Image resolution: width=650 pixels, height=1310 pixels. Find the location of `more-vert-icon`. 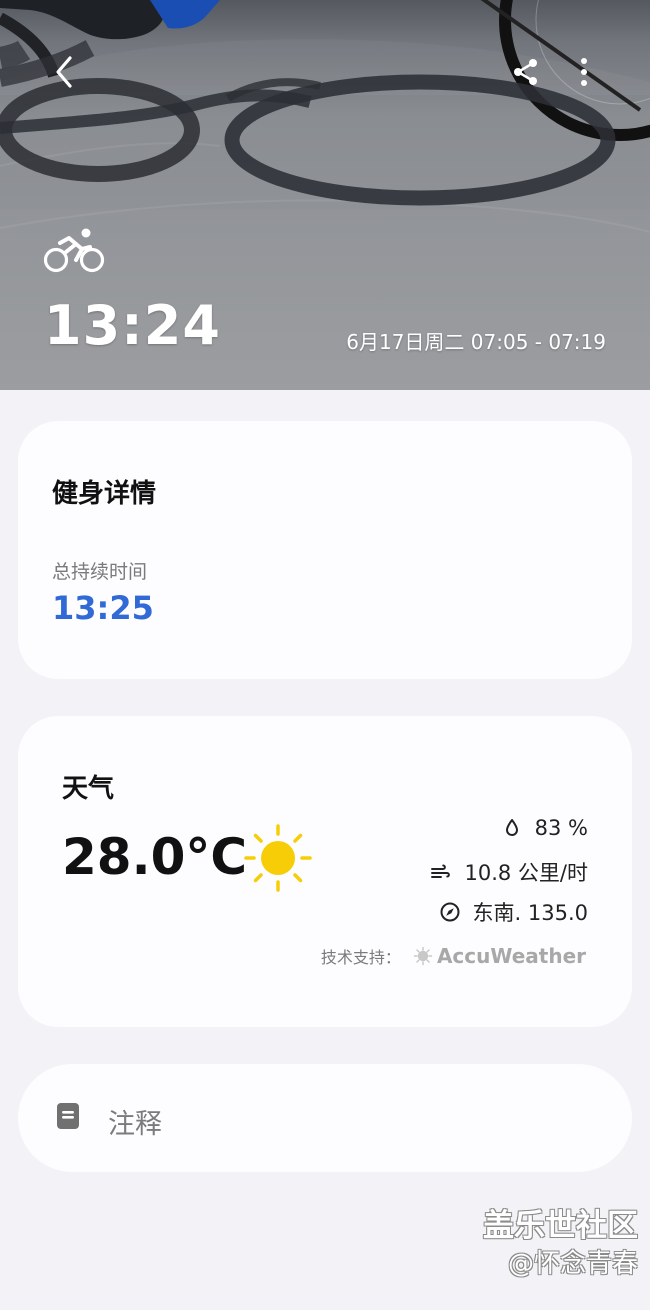

more-vert-icon is located at coordinates (584, 72).